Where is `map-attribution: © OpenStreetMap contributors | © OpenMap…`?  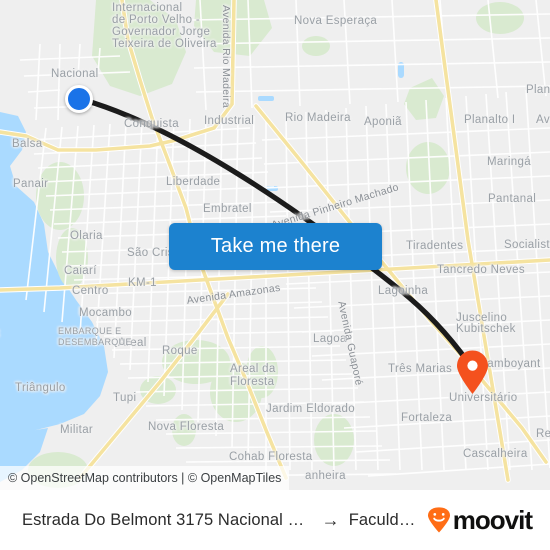 map-attribution: © OpenStreetMap contributors | © OpenMap… is located at coordinates (145, 478).